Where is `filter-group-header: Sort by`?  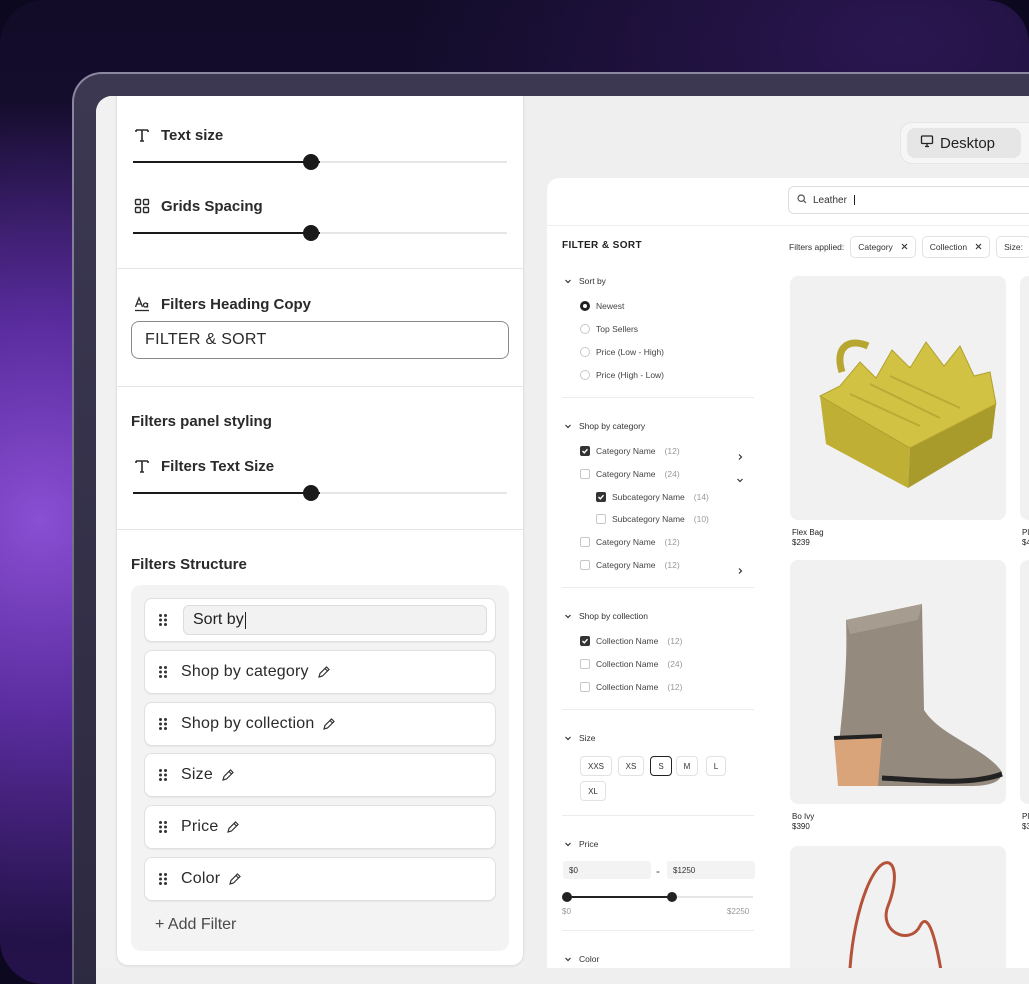 filter-group-header: Sort by is located at coordinates (585, 281).